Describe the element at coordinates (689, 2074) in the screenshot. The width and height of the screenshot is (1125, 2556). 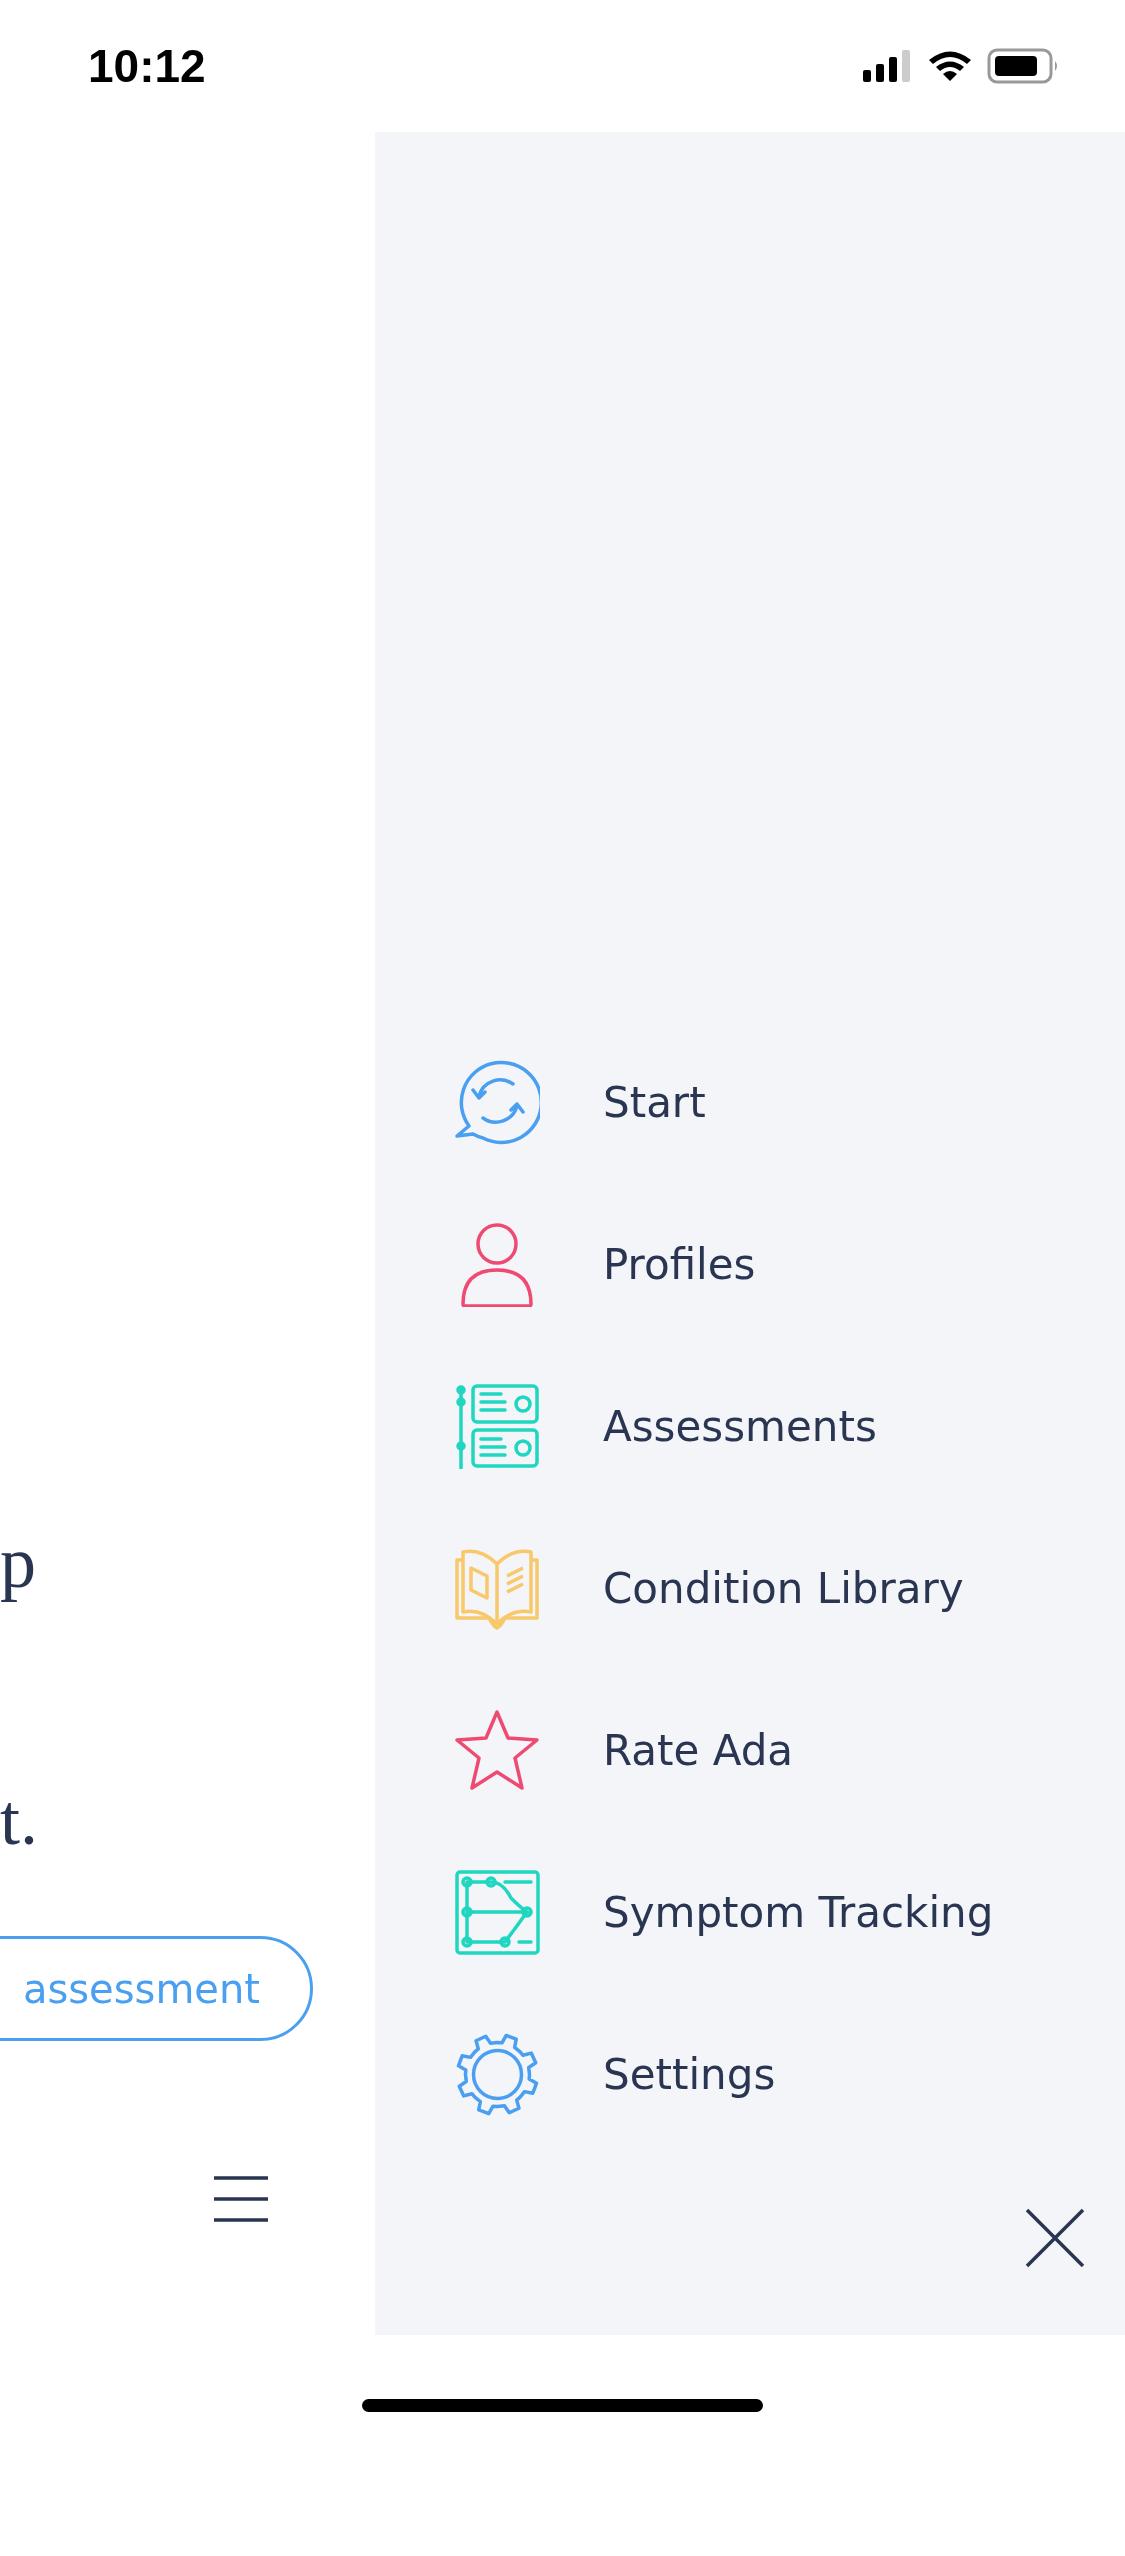
I see `menu-item: Settings` at that location.